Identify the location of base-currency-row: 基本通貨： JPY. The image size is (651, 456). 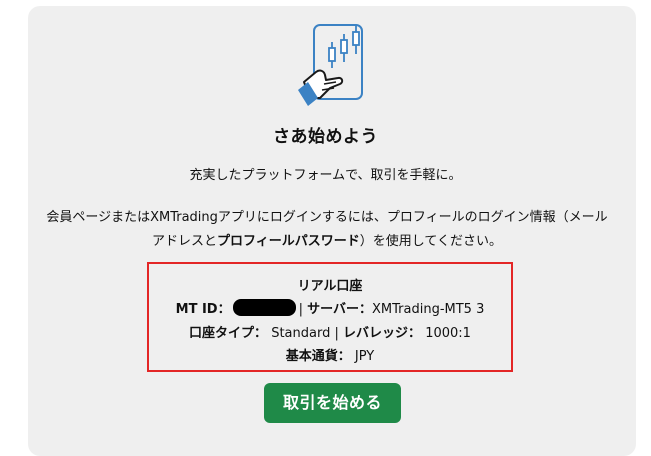
(330, 354).